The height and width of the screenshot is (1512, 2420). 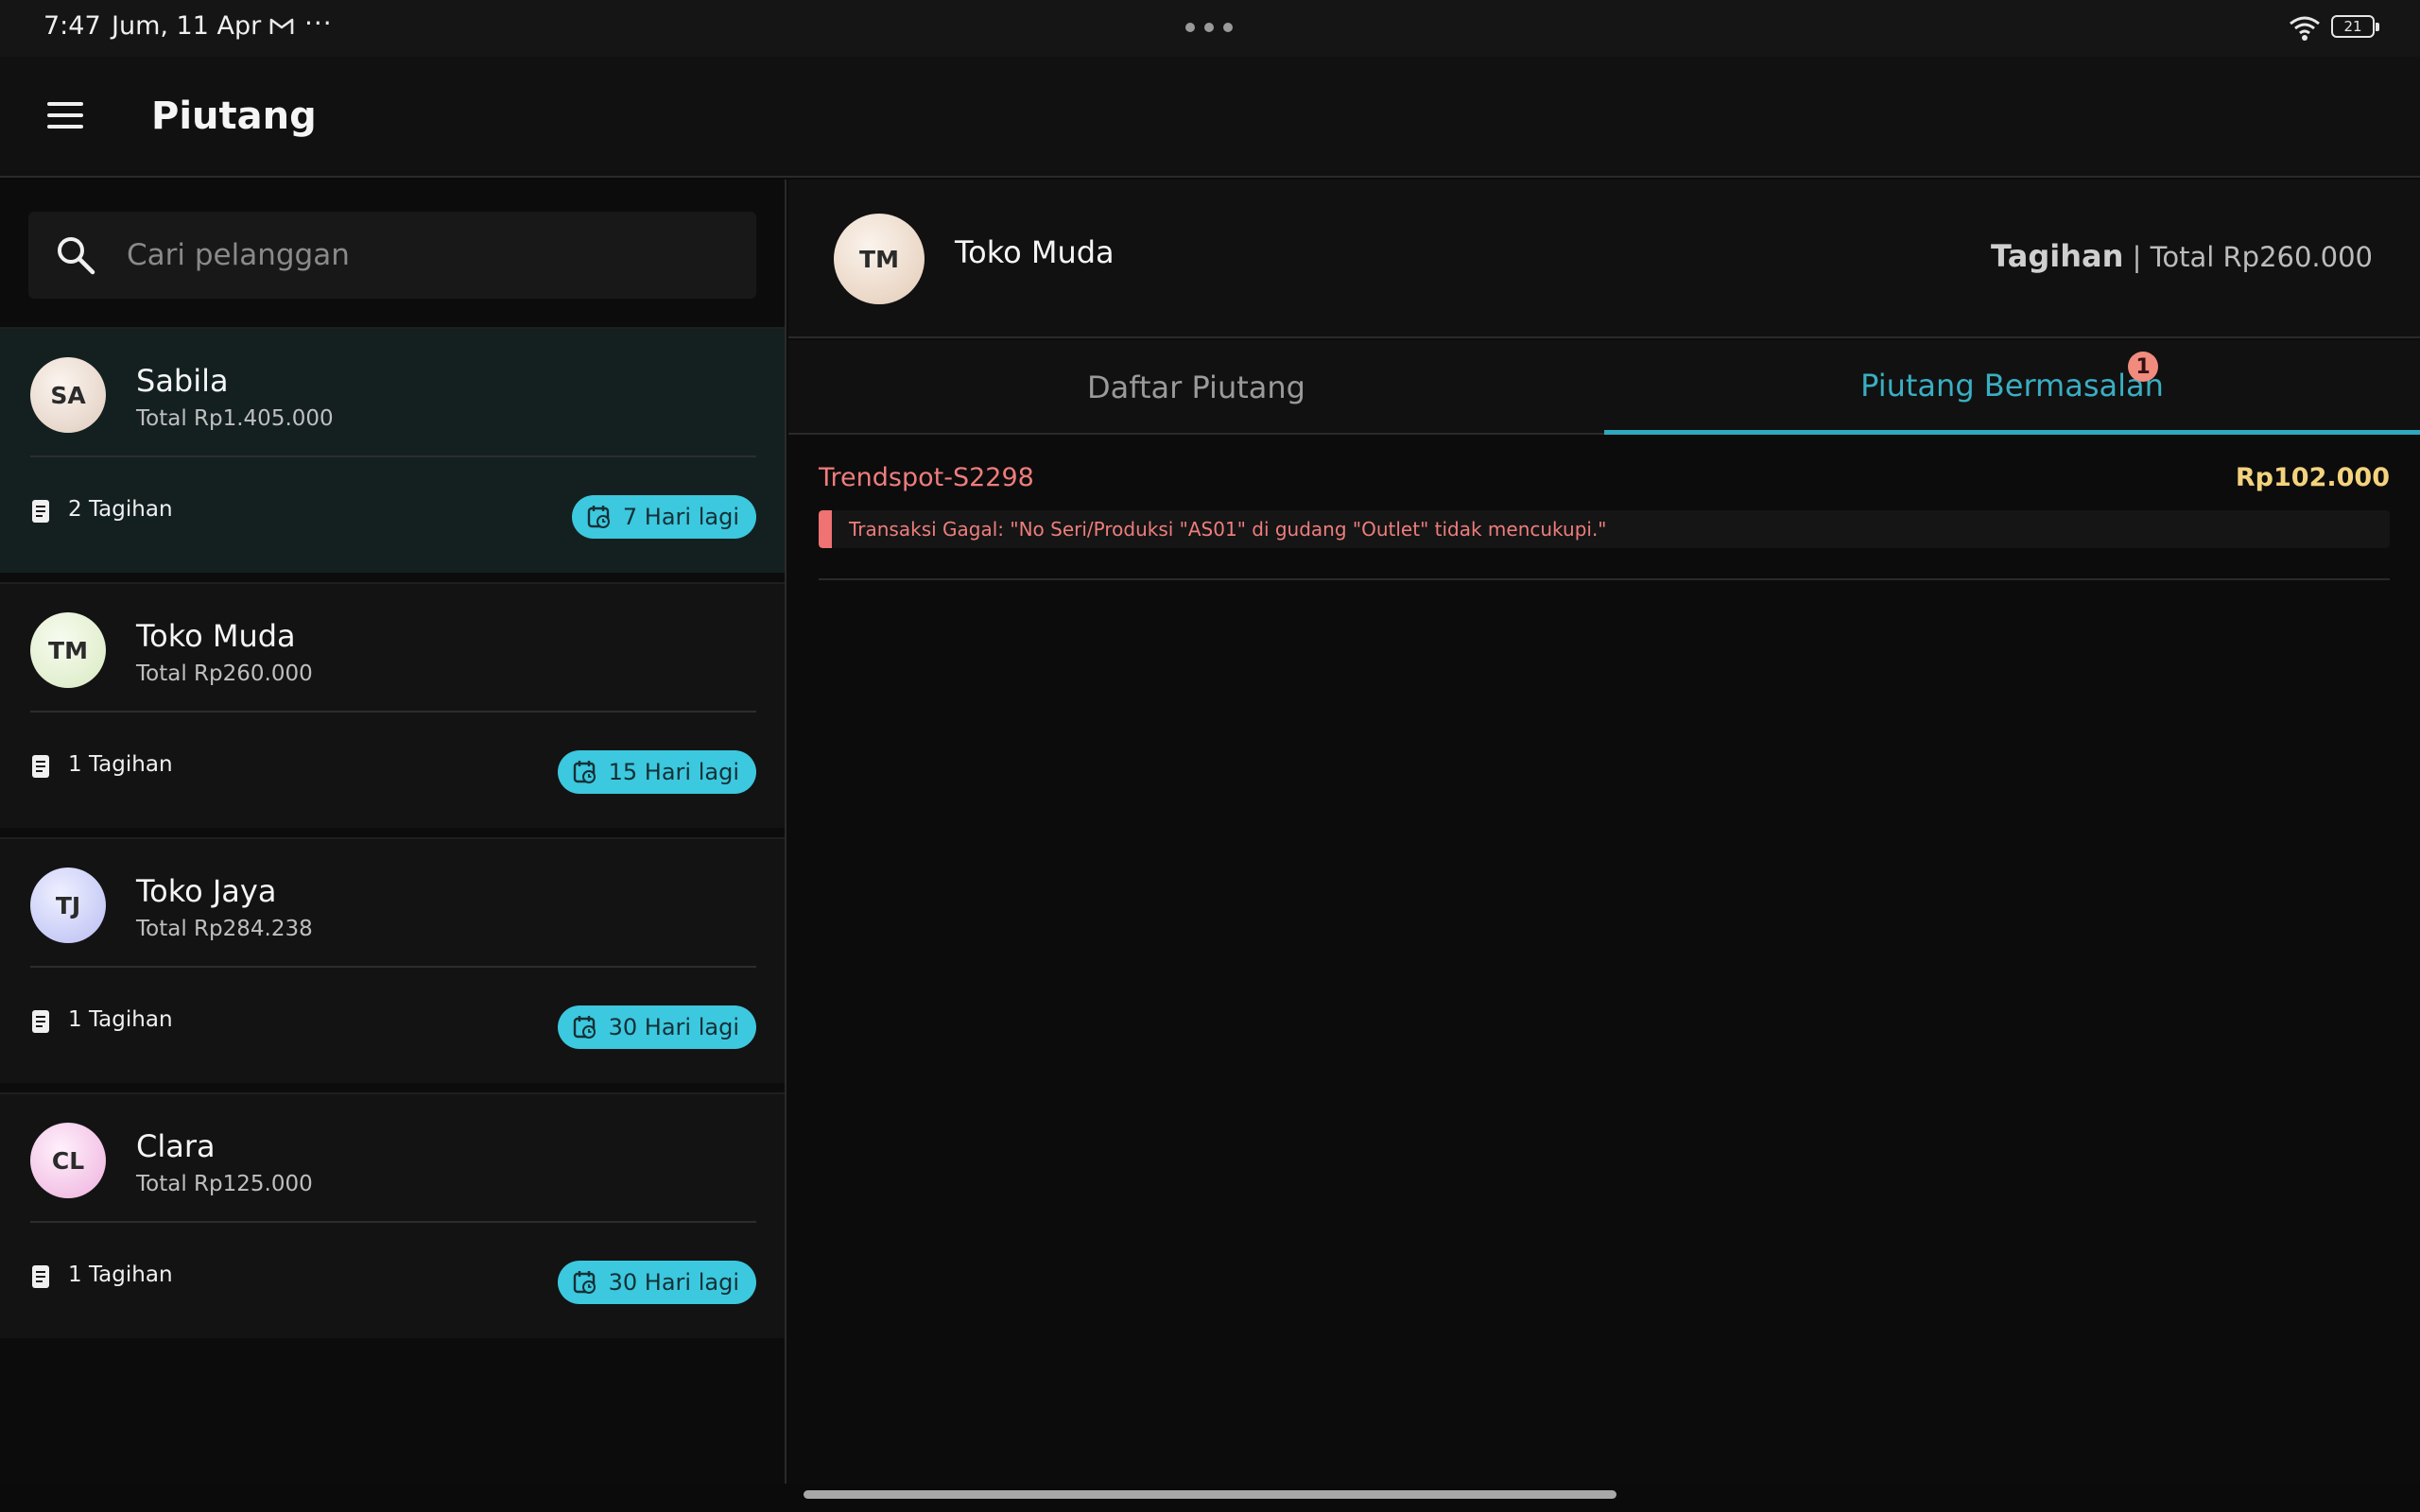 I want to click on status-bar: 7:47 Jum, 11 Apr ··· 21, so click(x=1210, y=28).